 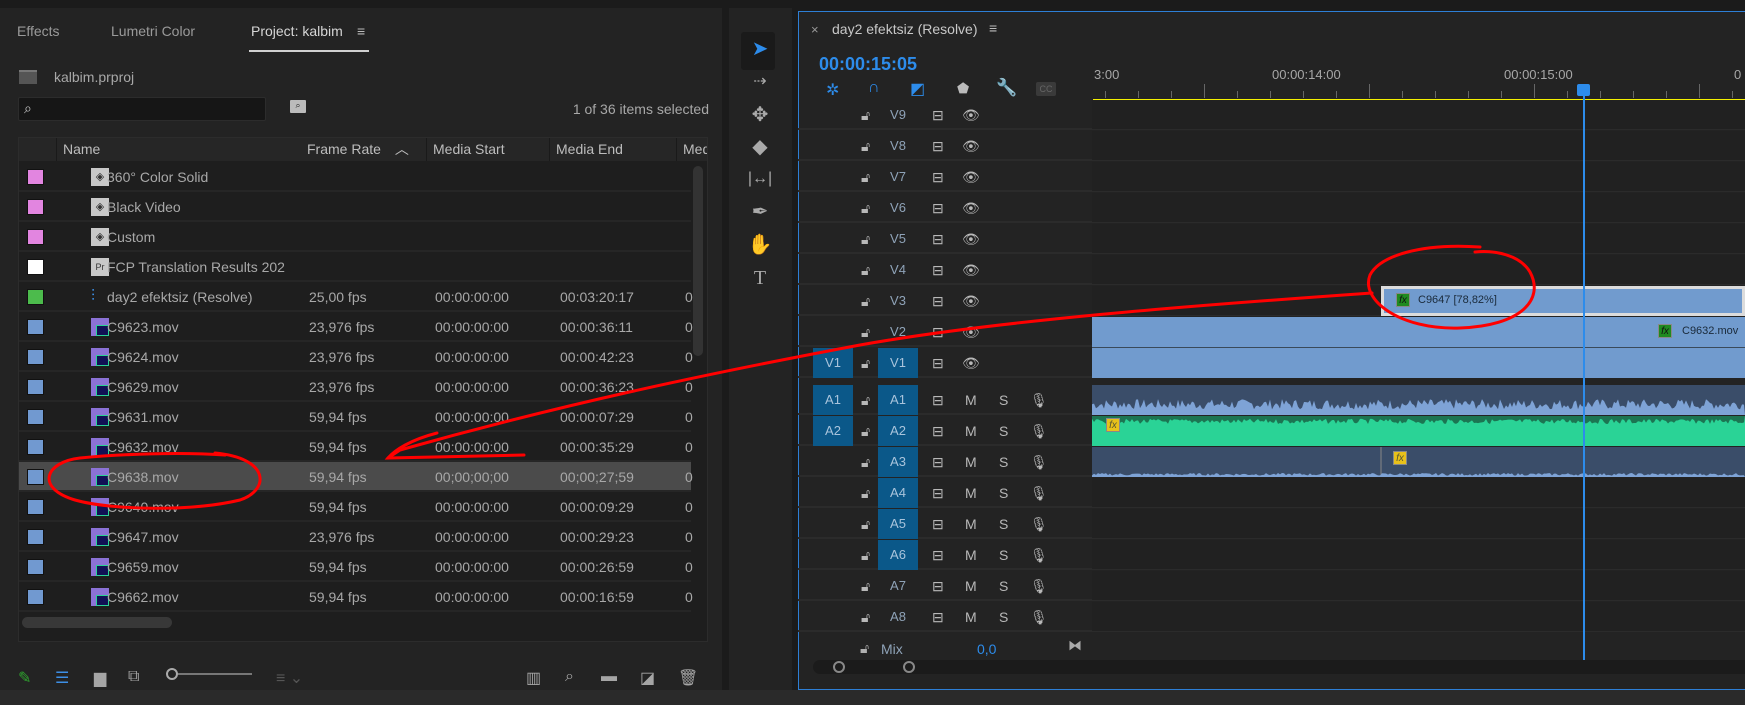 What do you see at coordinates (917, 89) in the screenshot?
I see `linked-selection-icon: ◩` at bounding box center [917, 89].